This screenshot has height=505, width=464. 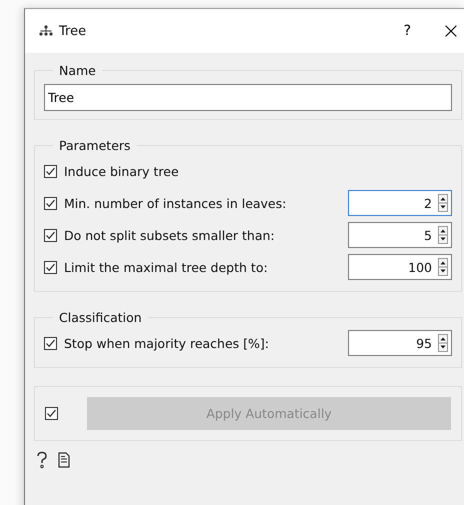 What do you see at coordinates (100, 317) in the screenshot?
I see `group-title: Classification` at bounding box center [100, 317].